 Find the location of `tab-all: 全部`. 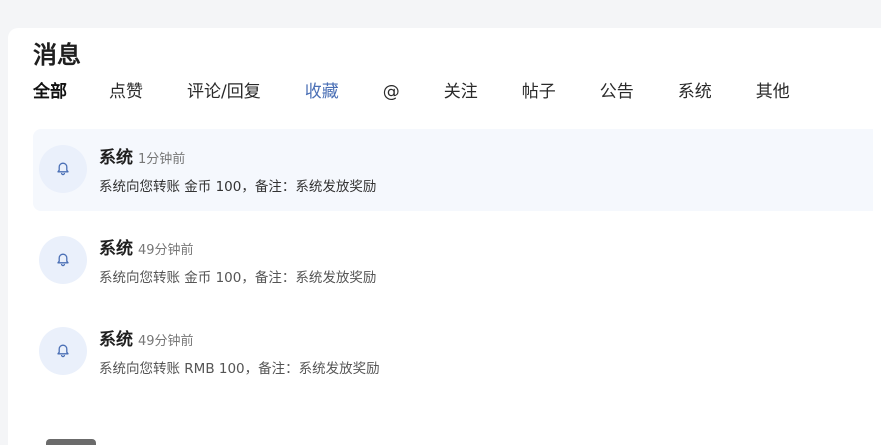

tab-all: 全部 is located at coordinates (50, 92).